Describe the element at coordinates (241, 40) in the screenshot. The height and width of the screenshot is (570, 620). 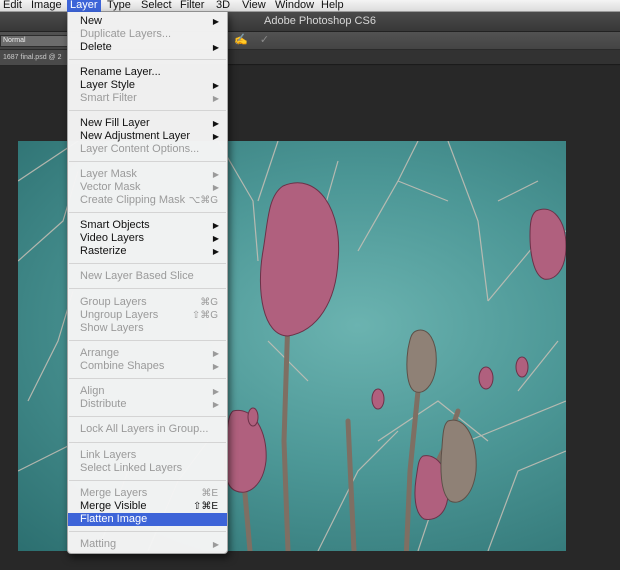
I see `pressure-opacity-icon: ✍` at that location.